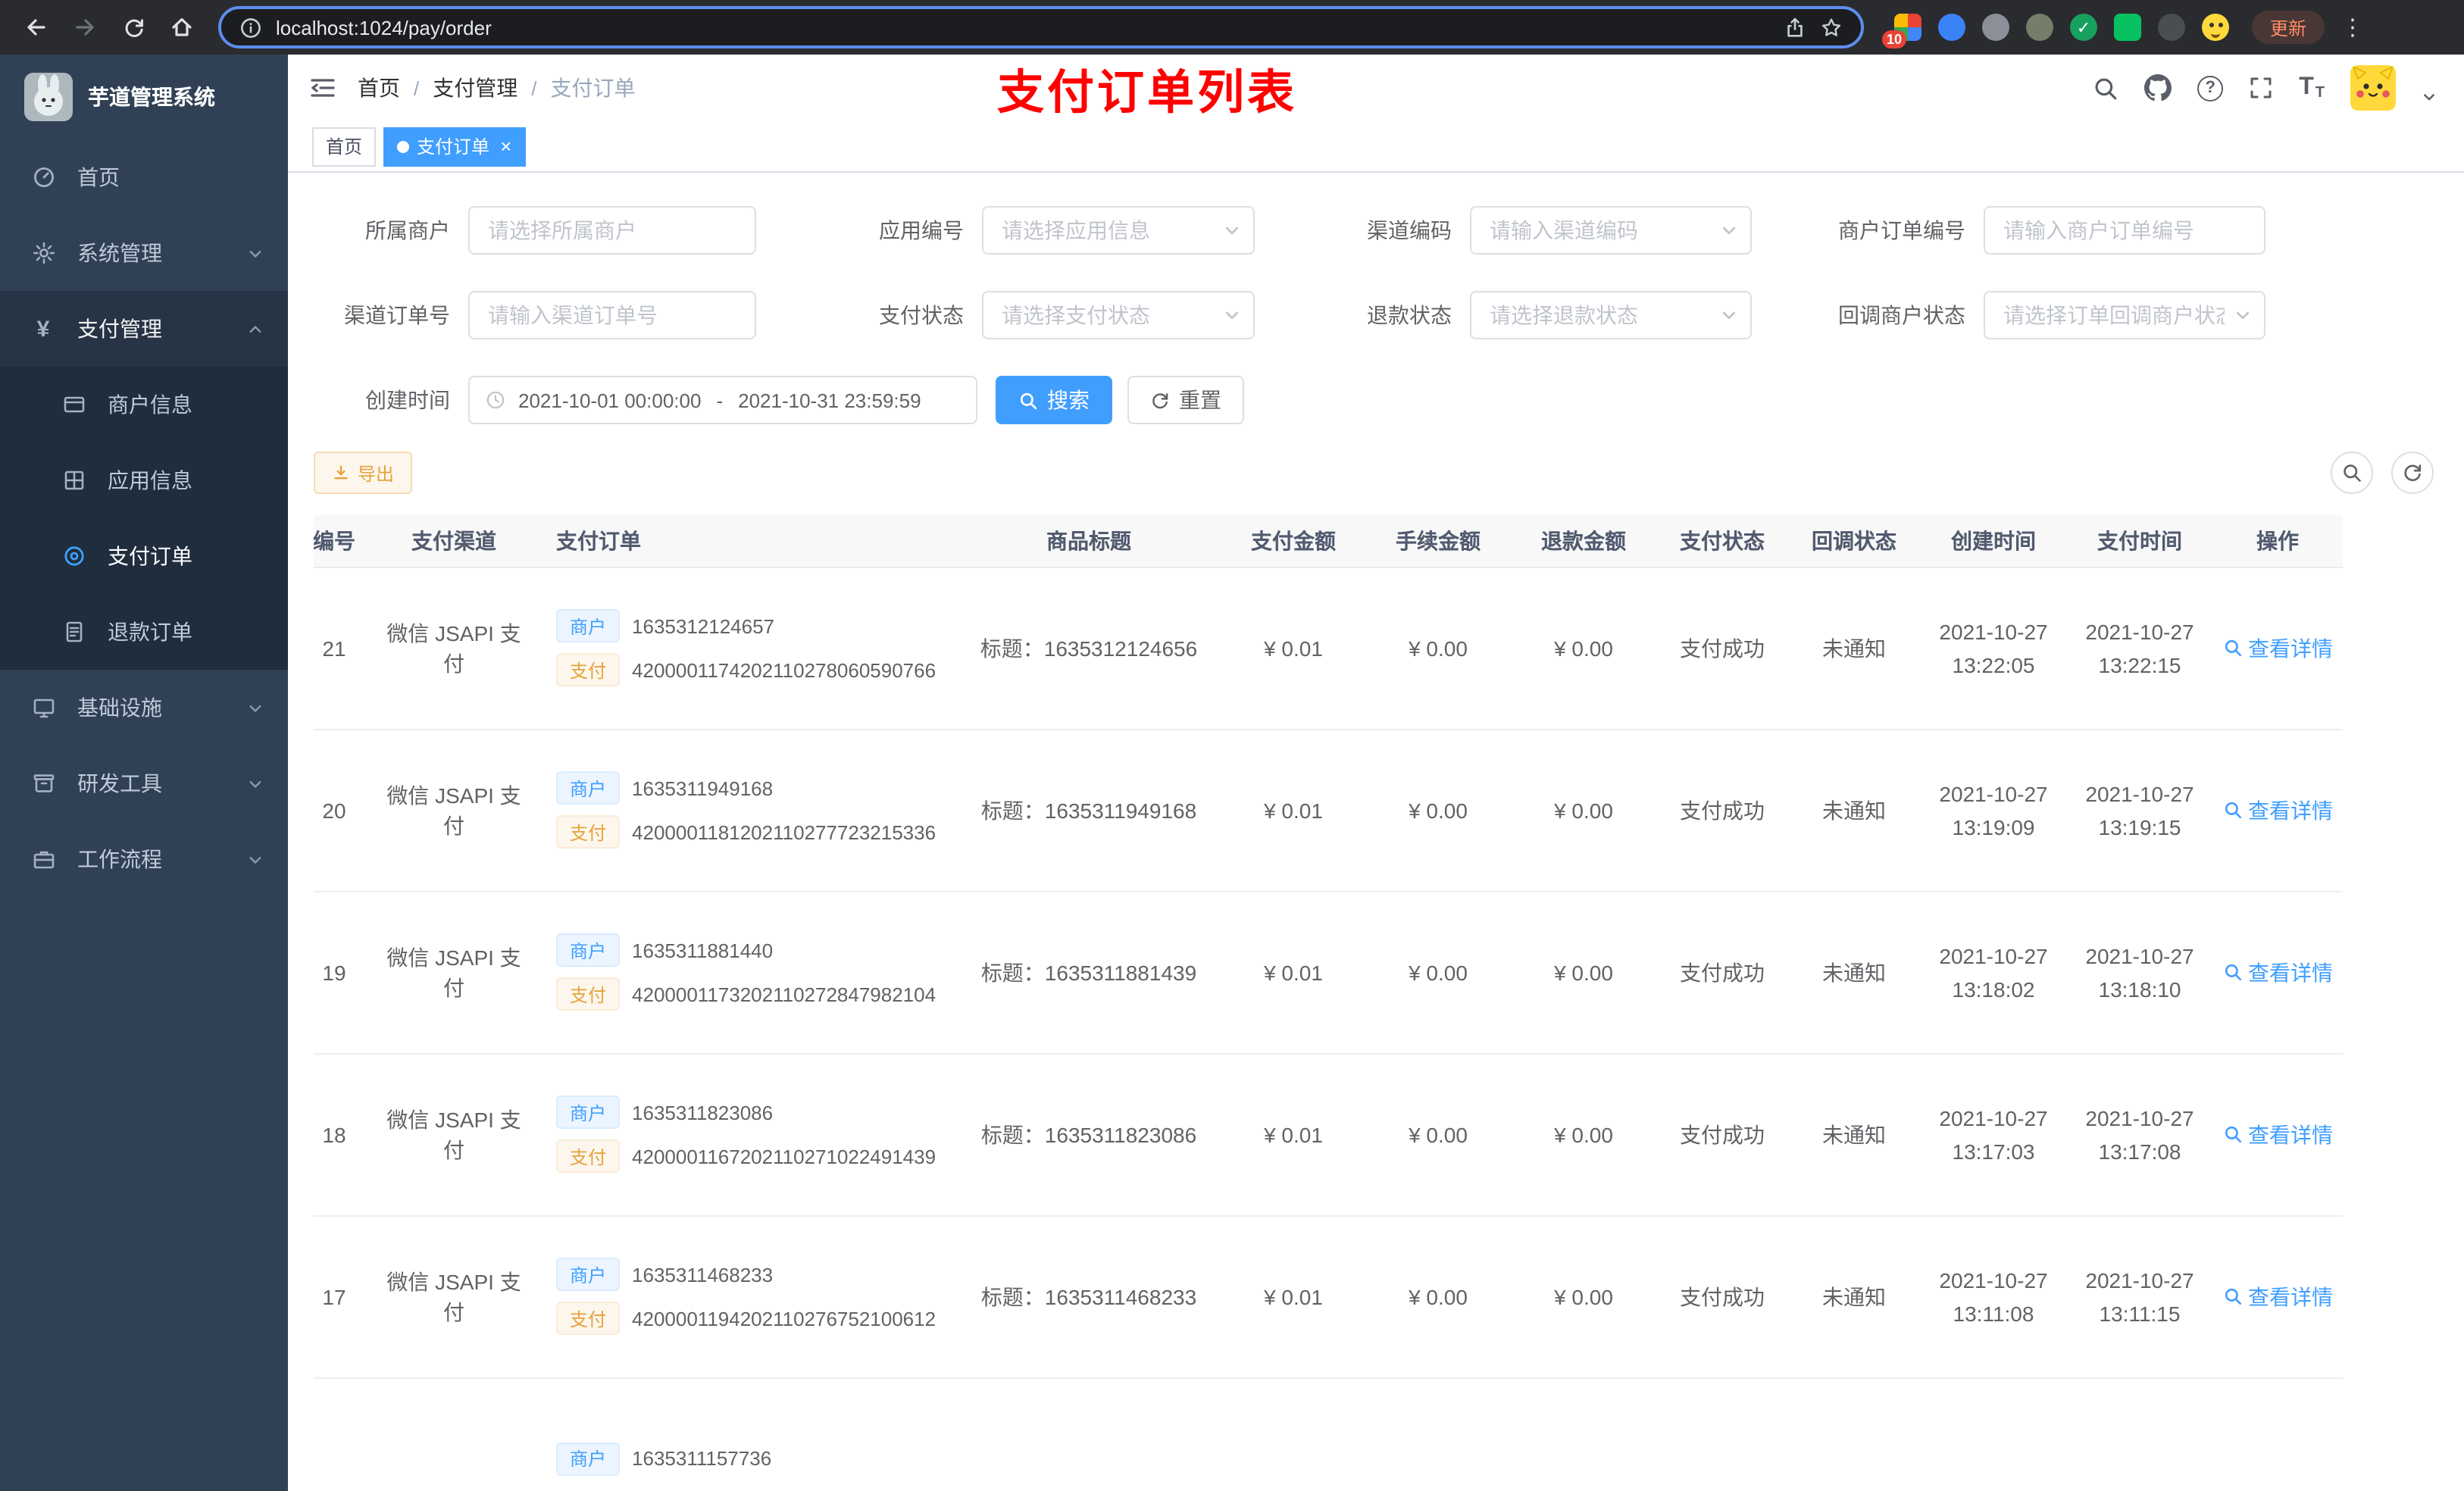 Image resolution: width=2464 pixels, height=1491 pixels. What do you see at coordinates (2429, 97) in the screenshot?
I see `avatar-dropdown-icon` at bounding box center [2429, 97].